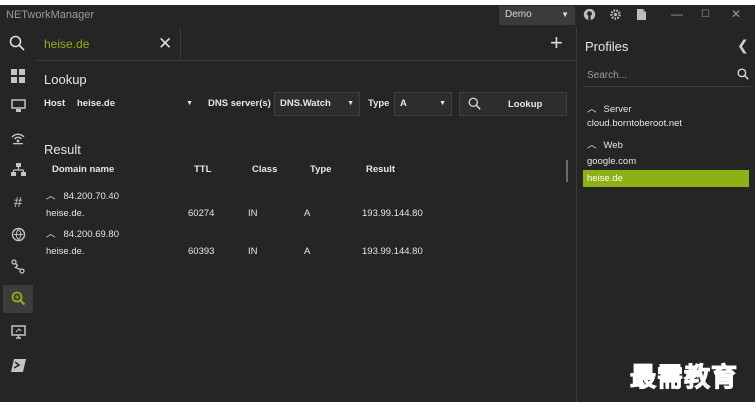  Describe the element at coordinates (18, 77) in the screenshot. I see `dashboard-icon` at that location.